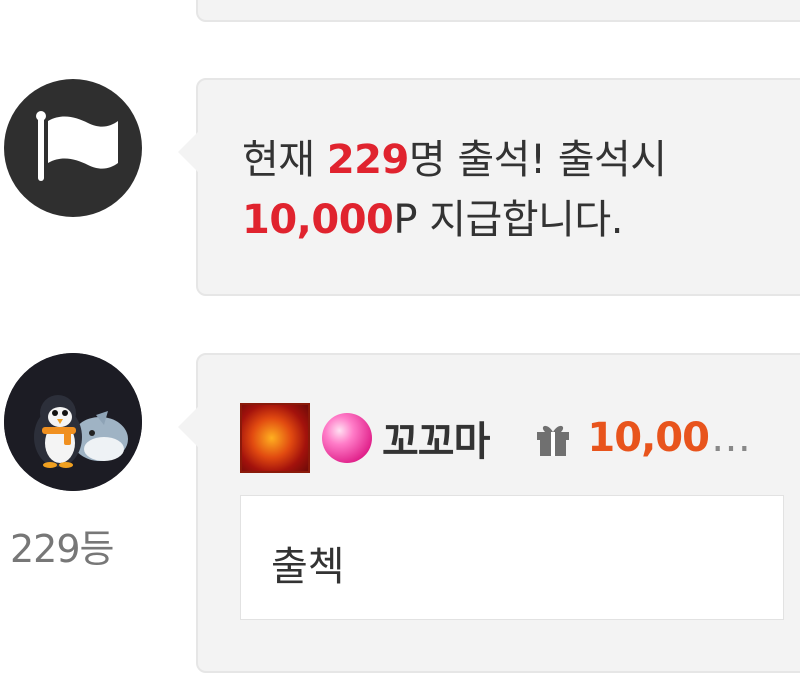  I want to click on notice-prefix: 현재, so click(284, 160).